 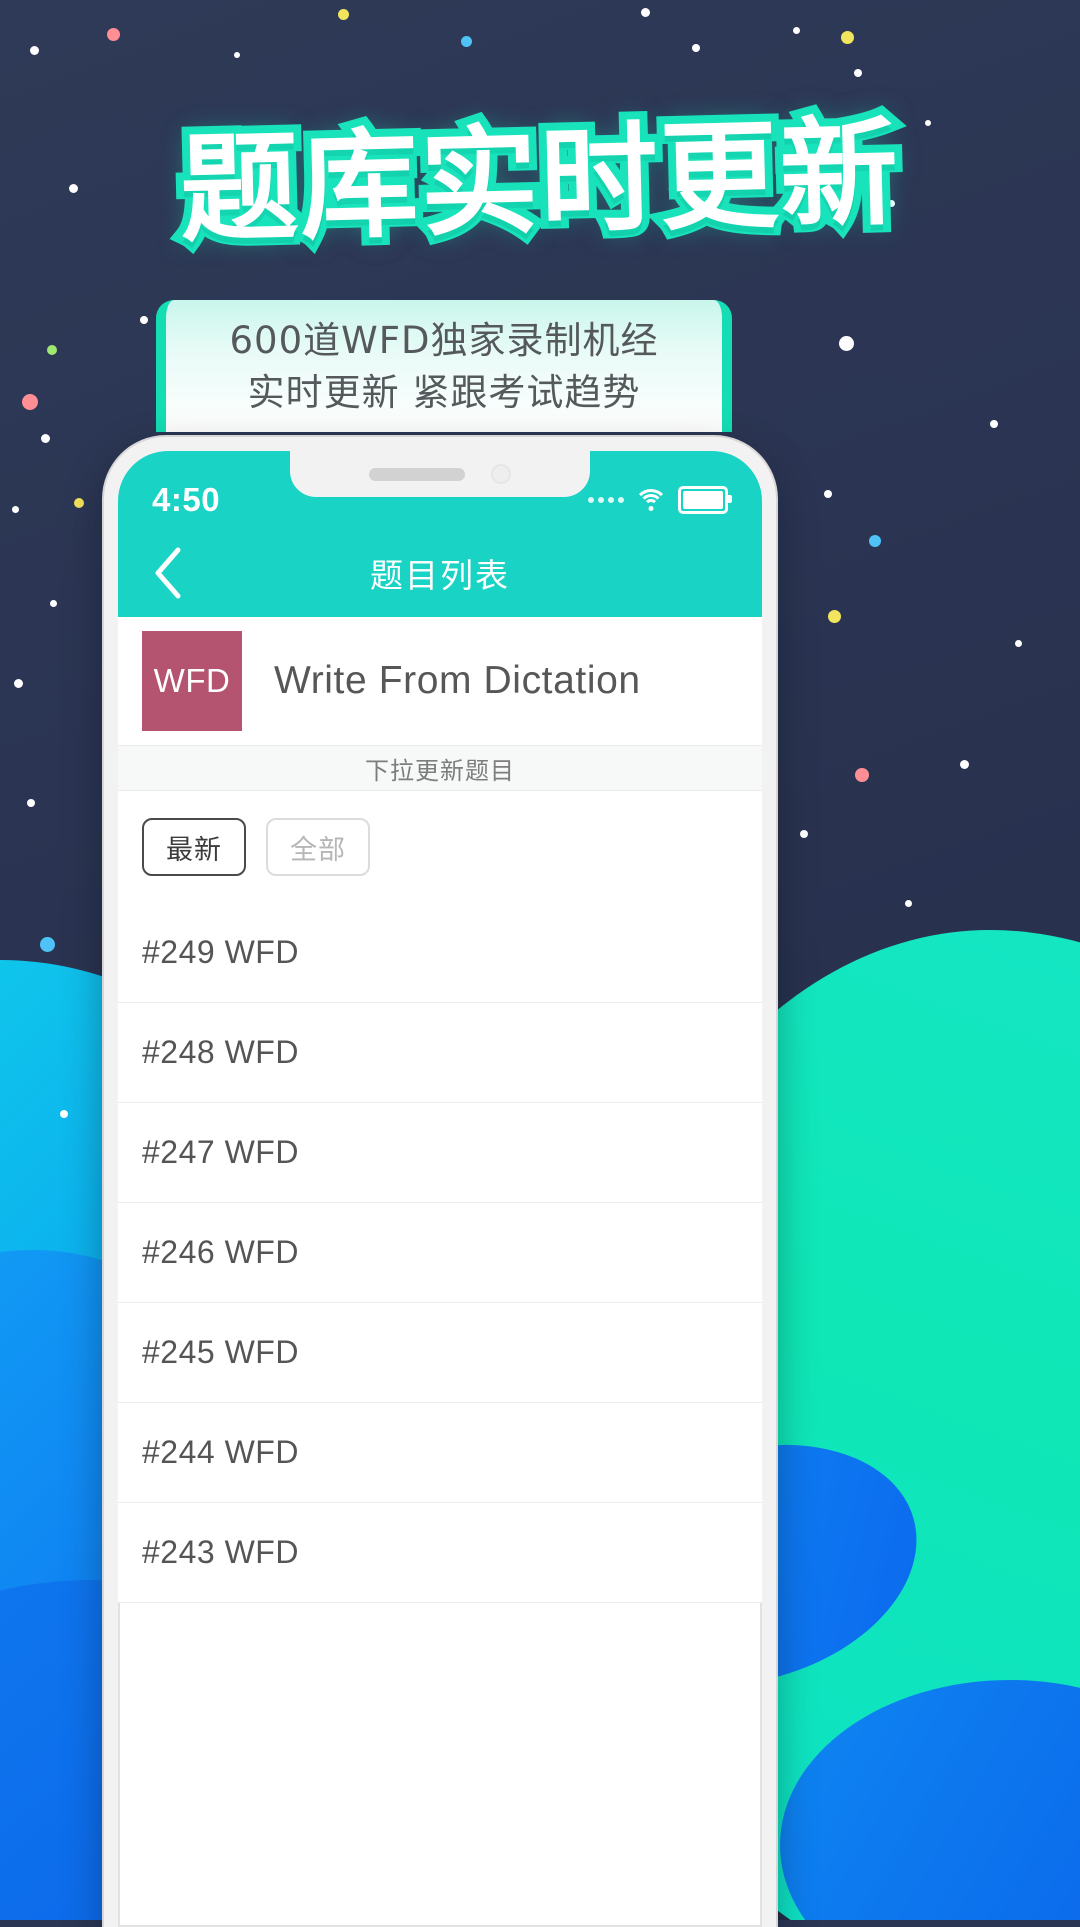 What do you see at coordinates (444, 366) in the screenshot?
I see `subtitle-panel: 600道WFD独家录制机经 实时更新 紧跟考试趋势` at bounding box center [444, 366].